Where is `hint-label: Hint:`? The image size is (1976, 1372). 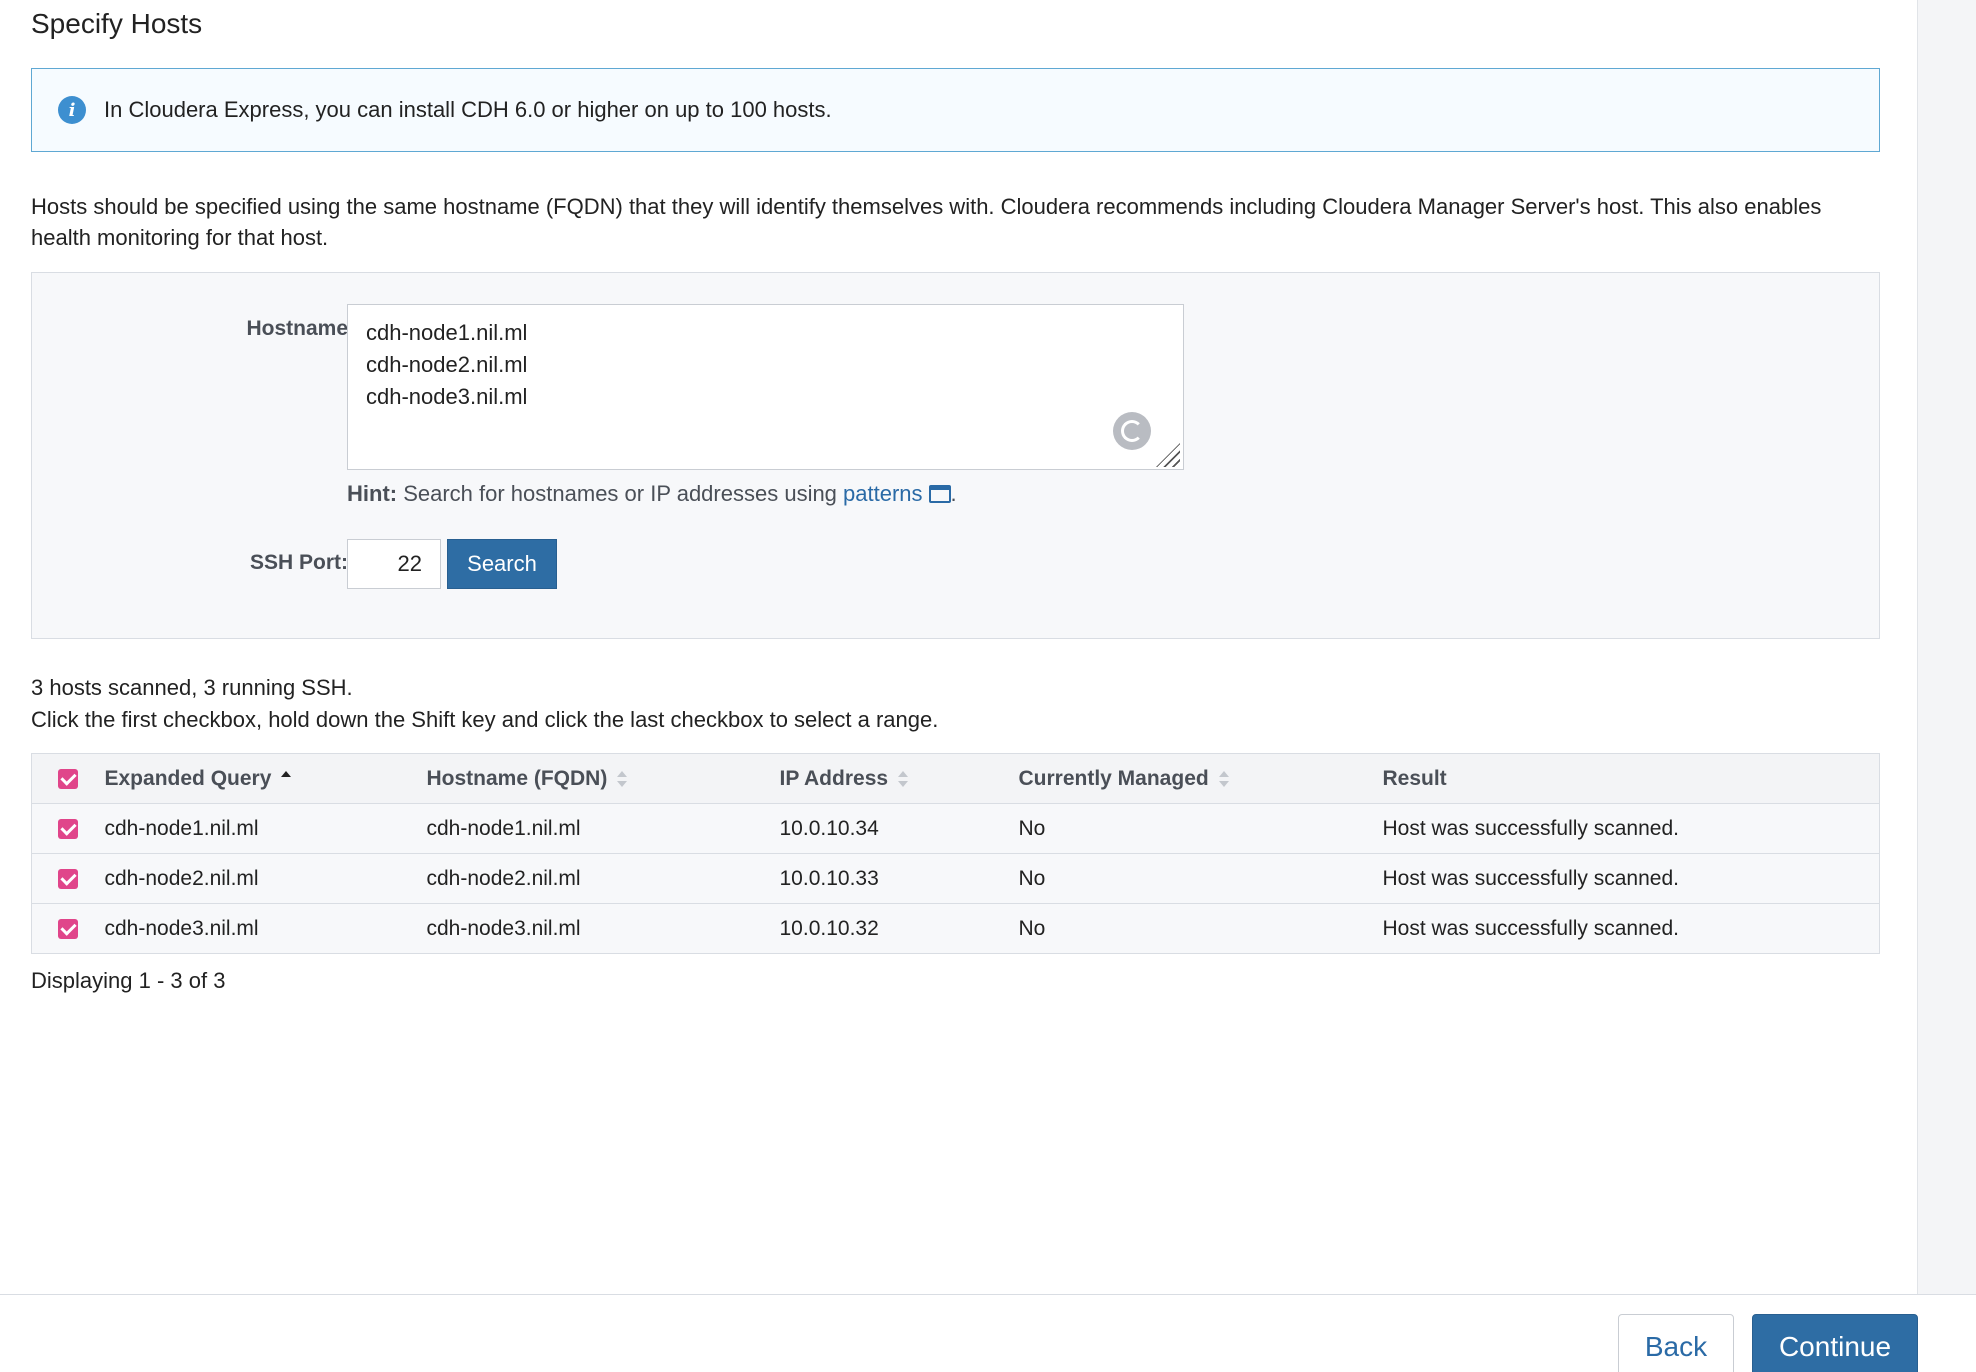
hint-label: Hint: is located at coordinates (372, 493).